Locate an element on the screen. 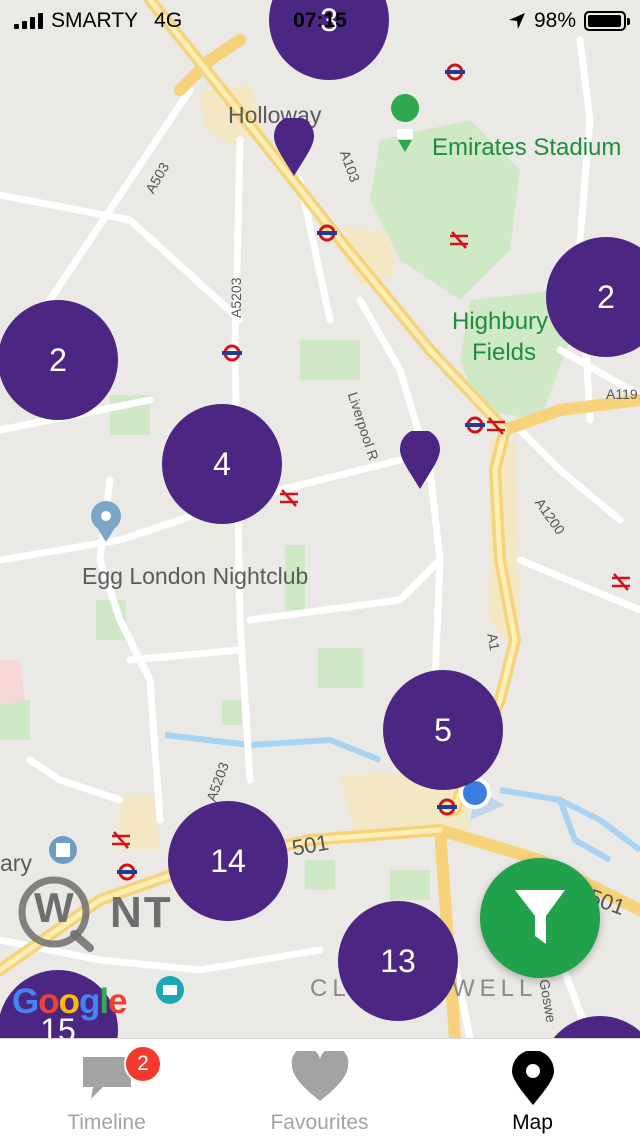 The width and height of the screenshot is (640, 1137). place-label-fields: Fields is located at coordinates (504, 352).